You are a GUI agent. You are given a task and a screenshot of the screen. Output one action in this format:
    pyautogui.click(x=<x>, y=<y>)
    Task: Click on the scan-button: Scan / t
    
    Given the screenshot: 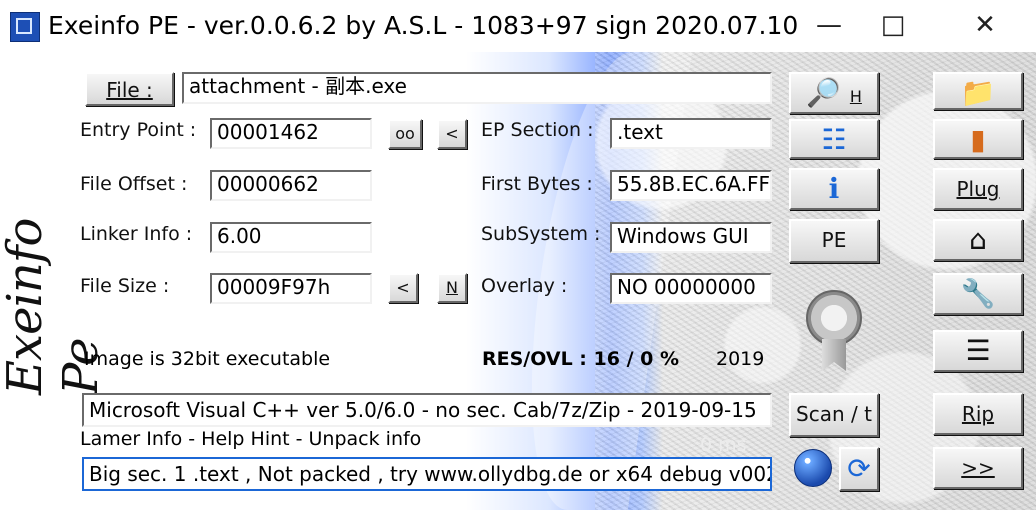 What is the action you would take?
    pyautogui.click(x=834, y=415)
    